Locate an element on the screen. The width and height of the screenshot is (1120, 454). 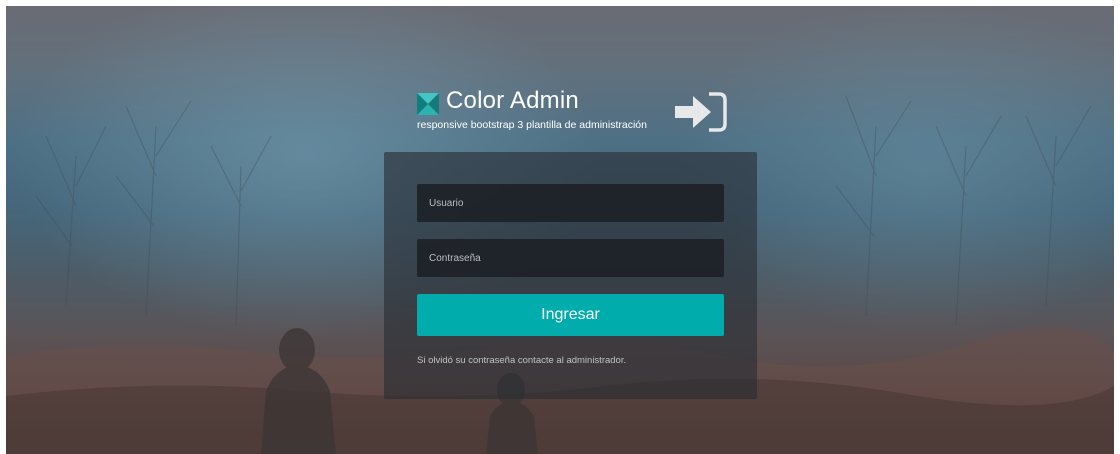
password-input is located at coordinates (570, 258).